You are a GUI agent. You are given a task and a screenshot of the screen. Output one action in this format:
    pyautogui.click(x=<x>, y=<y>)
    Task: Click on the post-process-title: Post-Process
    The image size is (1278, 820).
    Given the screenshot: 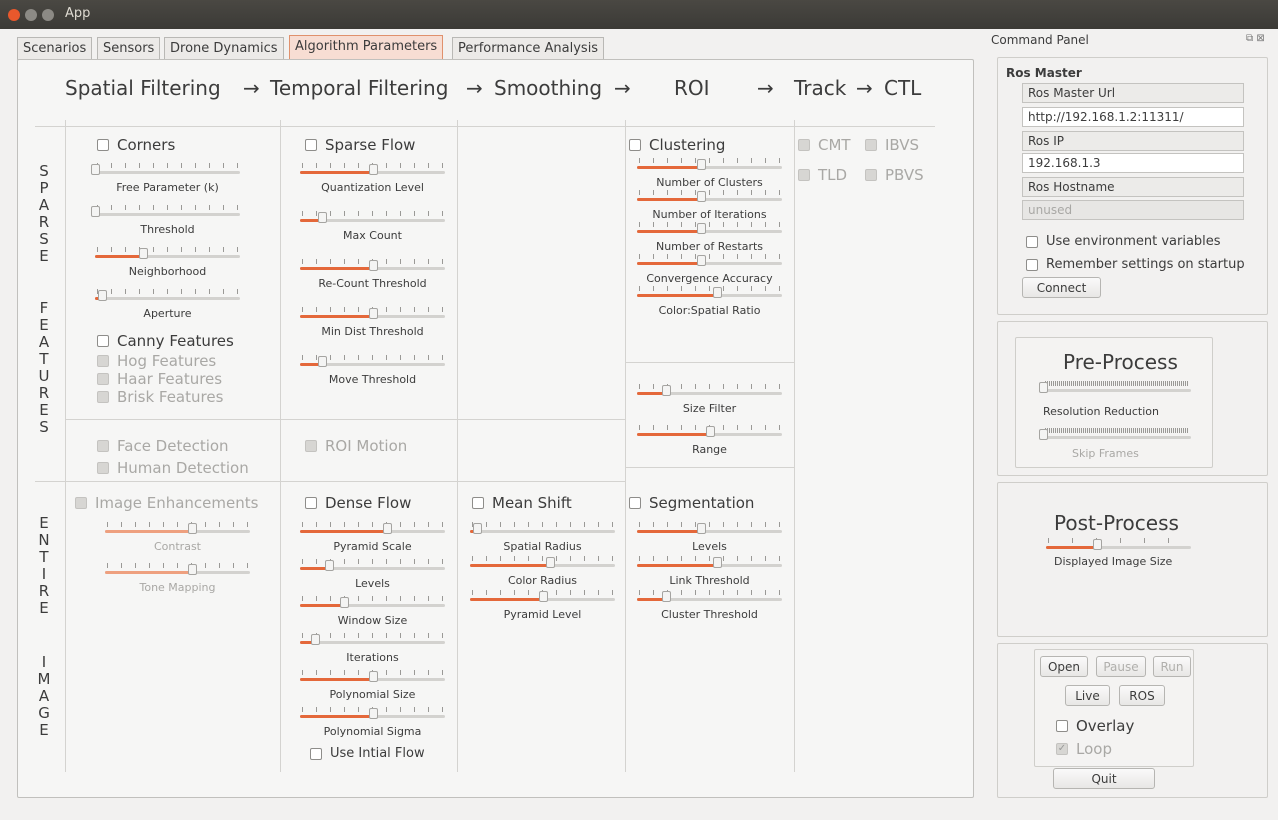 What is the action you would take?
    pyautogui.click(x=1116, y=523)
    